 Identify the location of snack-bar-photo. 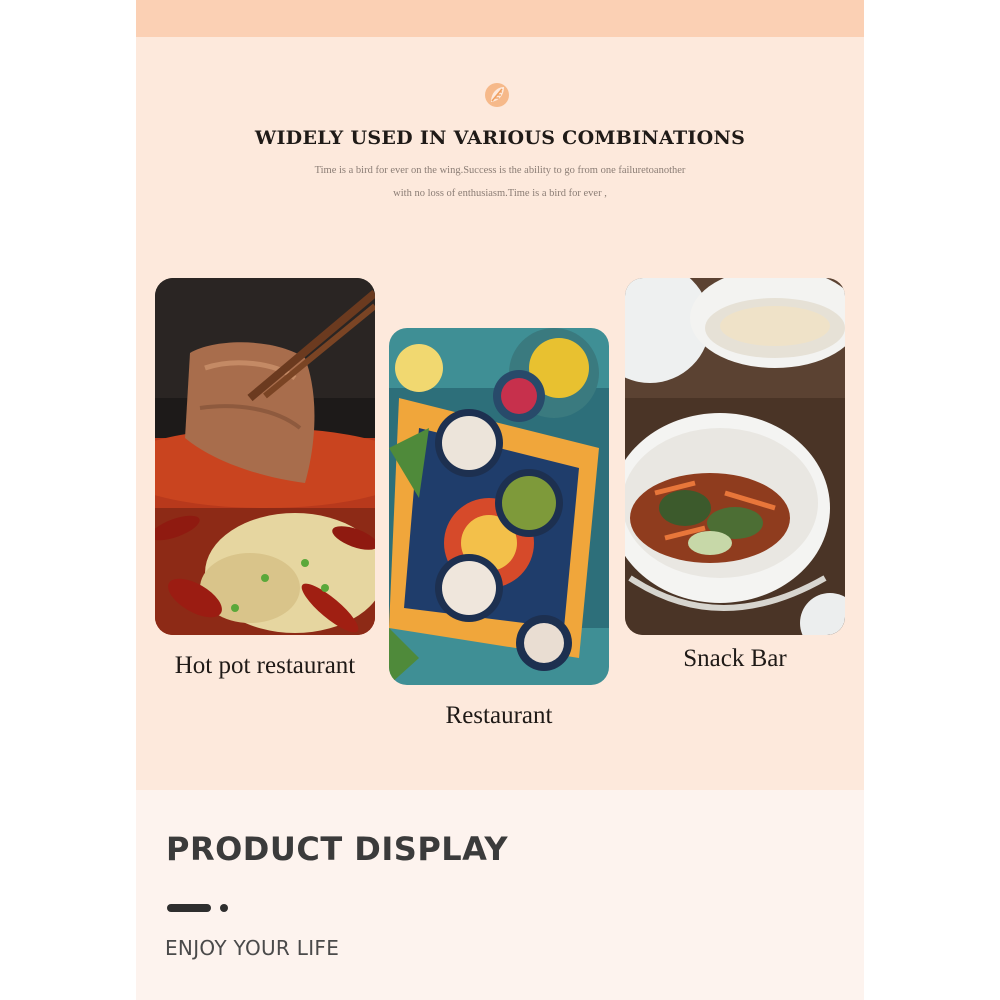
(735, 456).